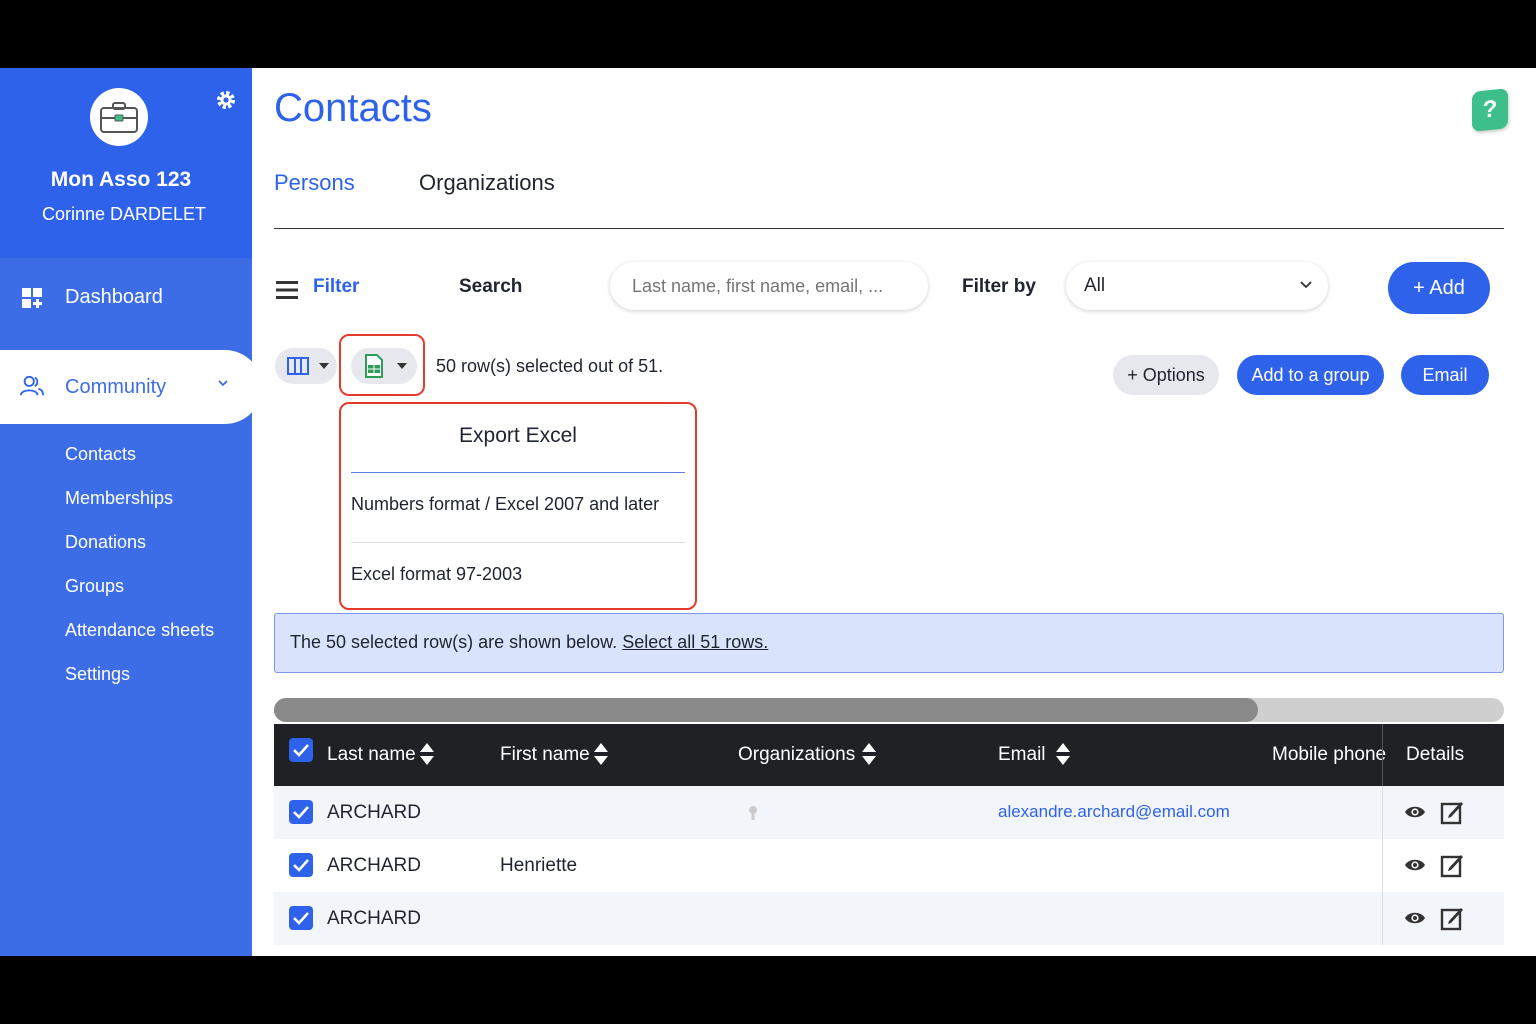  What do you see at coordinates (287, 290) in the screenshot?
I see `menu-icon` at bounding box center [287, 290].